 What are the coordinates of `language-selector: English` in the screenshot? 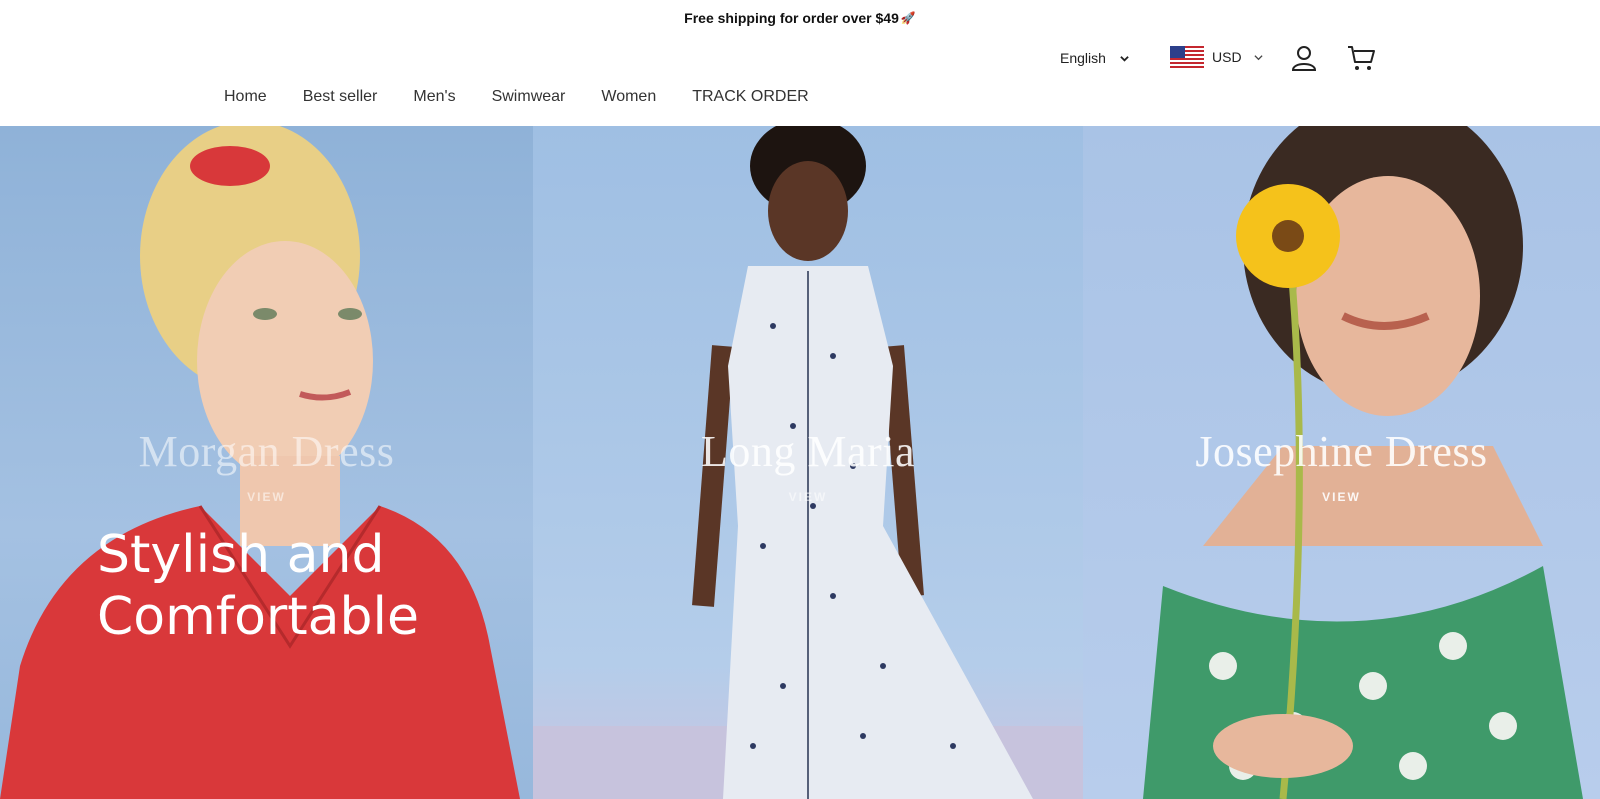 It's located at (1094, 58).